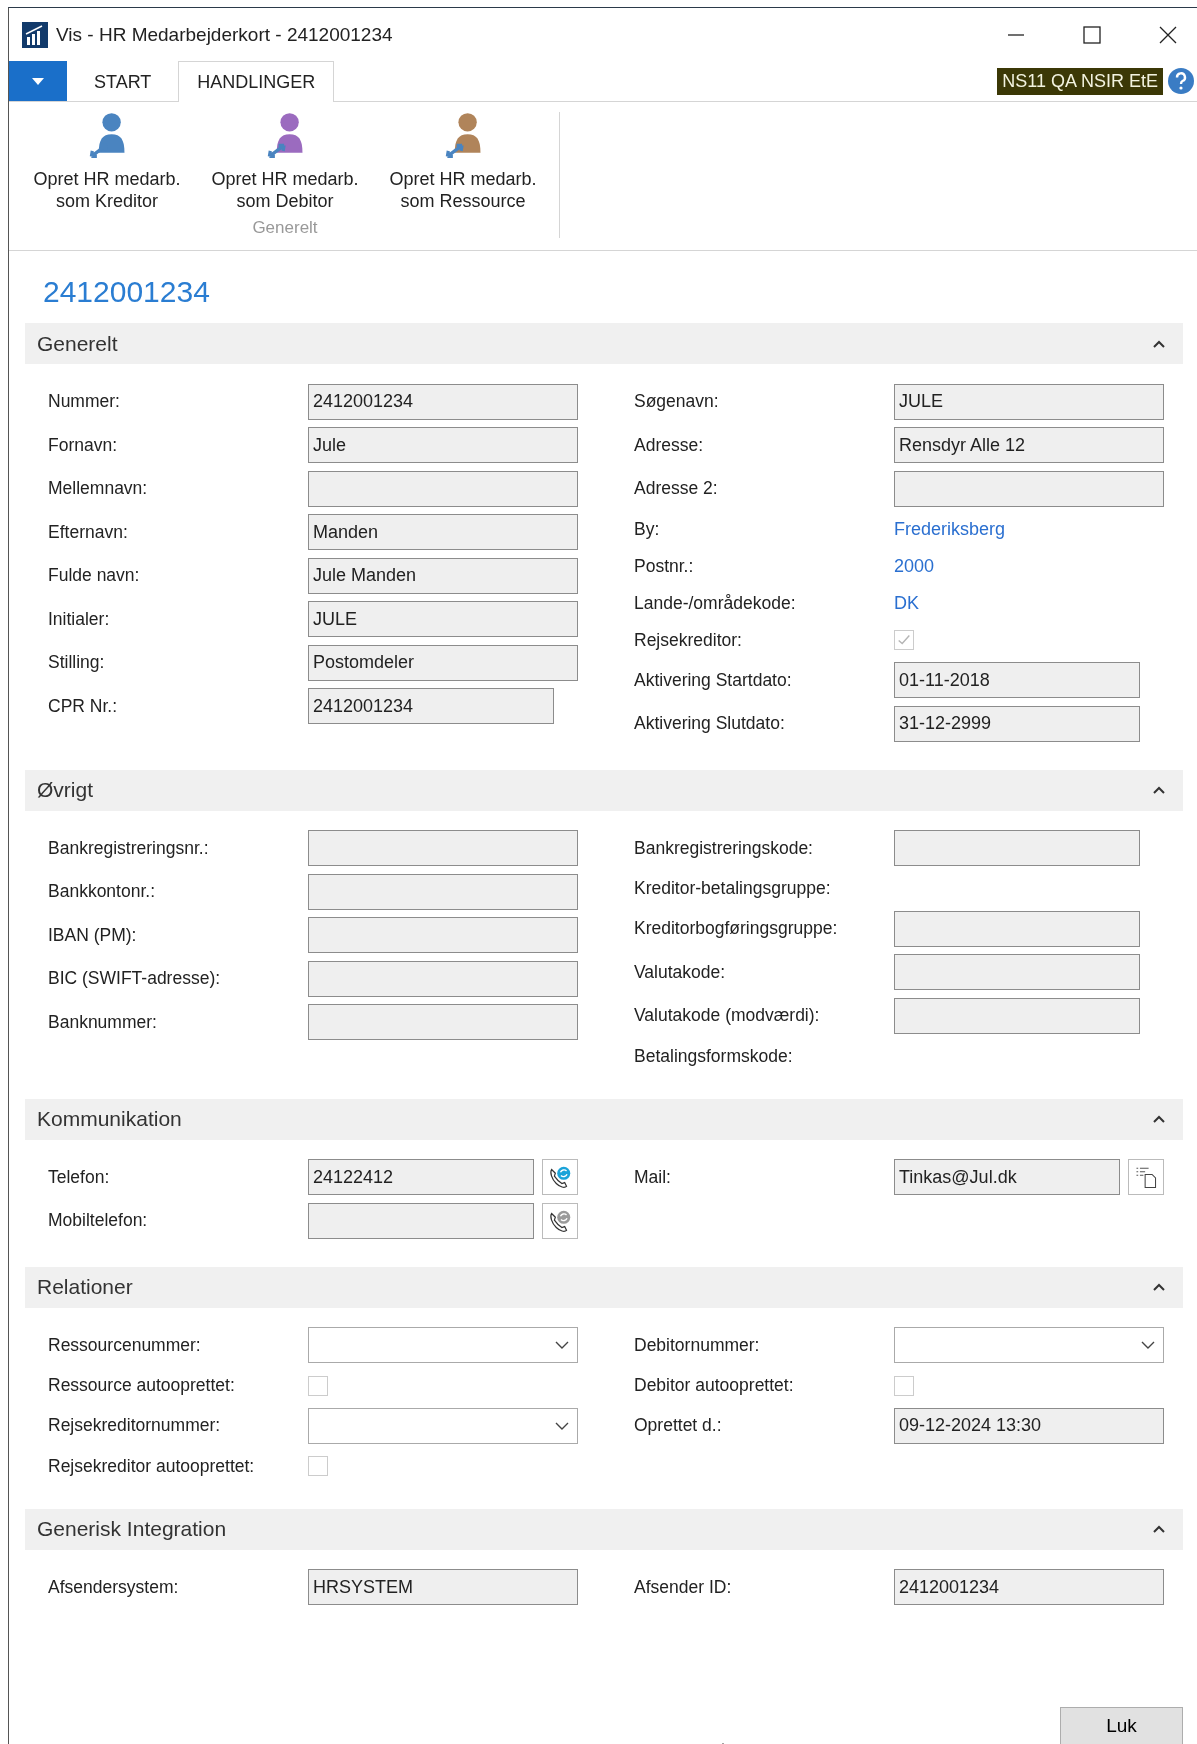 The height and width of the screenshot is (1744, 1197). Describe the element at coordinates (83, 706) in the screenshot. I see `field-label: CPR Nr.:` at that location.